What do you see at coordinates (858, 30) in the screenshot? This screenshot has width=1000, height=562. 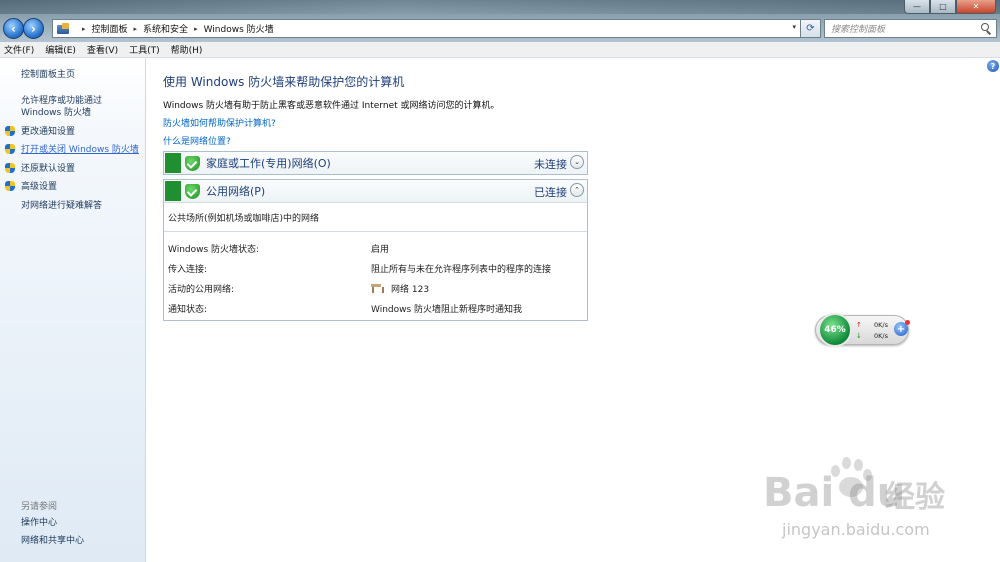 I see `search-placeholder: 搜索控制面板` at bounding box center [858, 30].